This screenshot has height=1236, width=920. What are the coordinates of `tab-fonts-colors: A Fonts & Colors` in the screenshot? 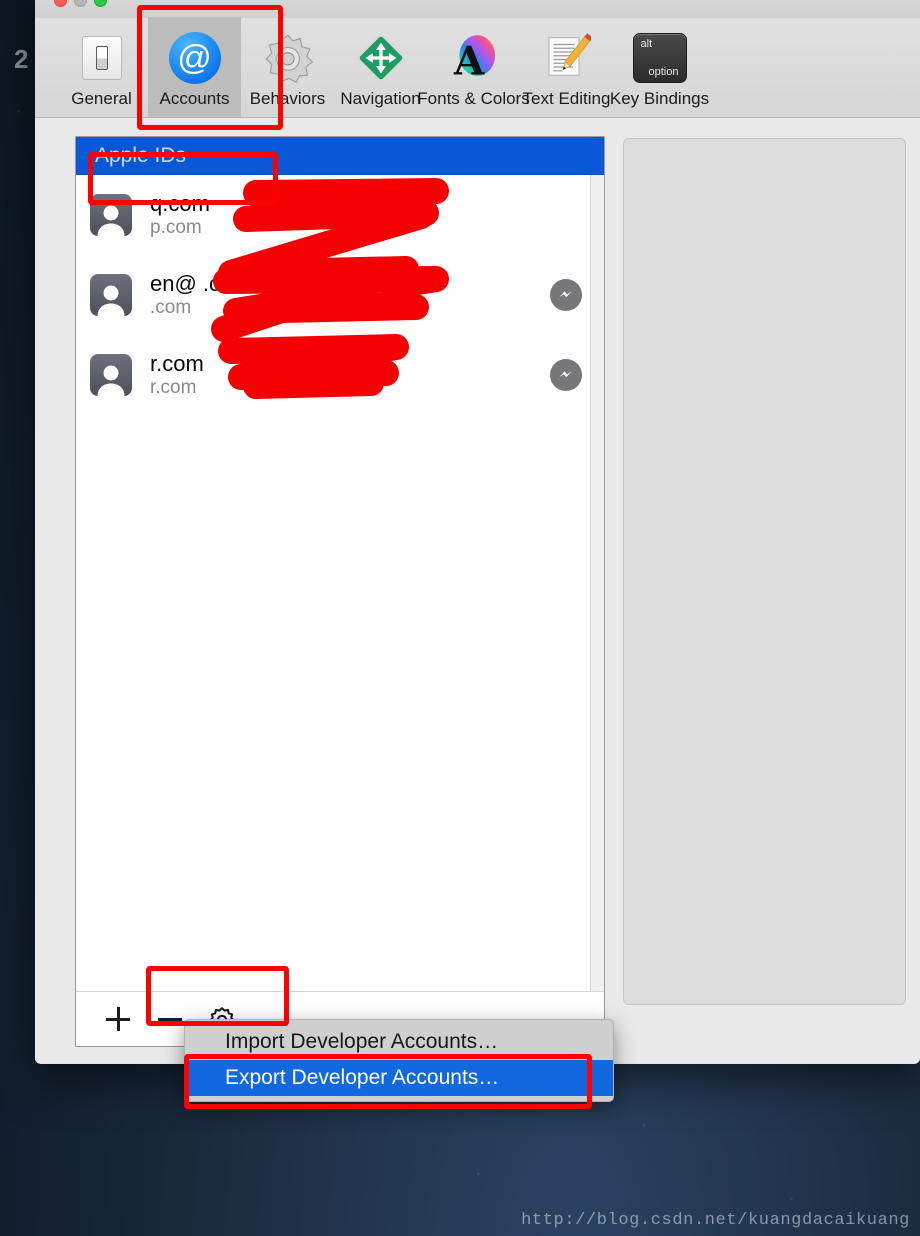 It's located at (473, 67).